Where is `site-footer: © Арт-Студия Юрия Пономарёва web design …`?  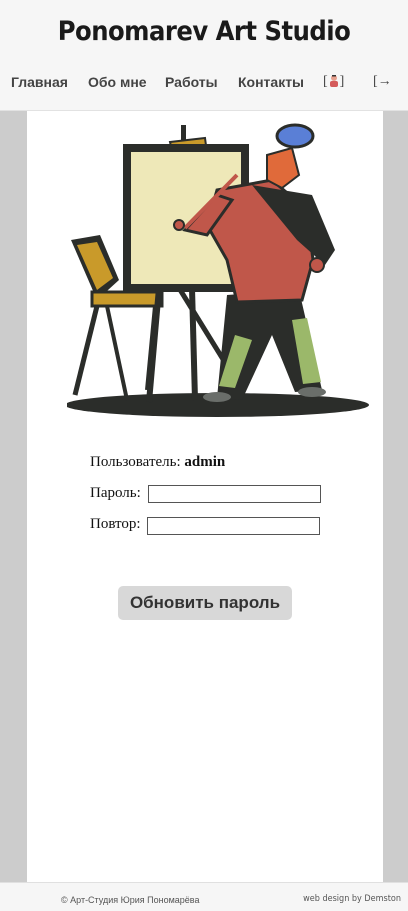
site-footer: © Арт-Студия Юрия Пономарёва web design … is located at coordinates (204, 896).